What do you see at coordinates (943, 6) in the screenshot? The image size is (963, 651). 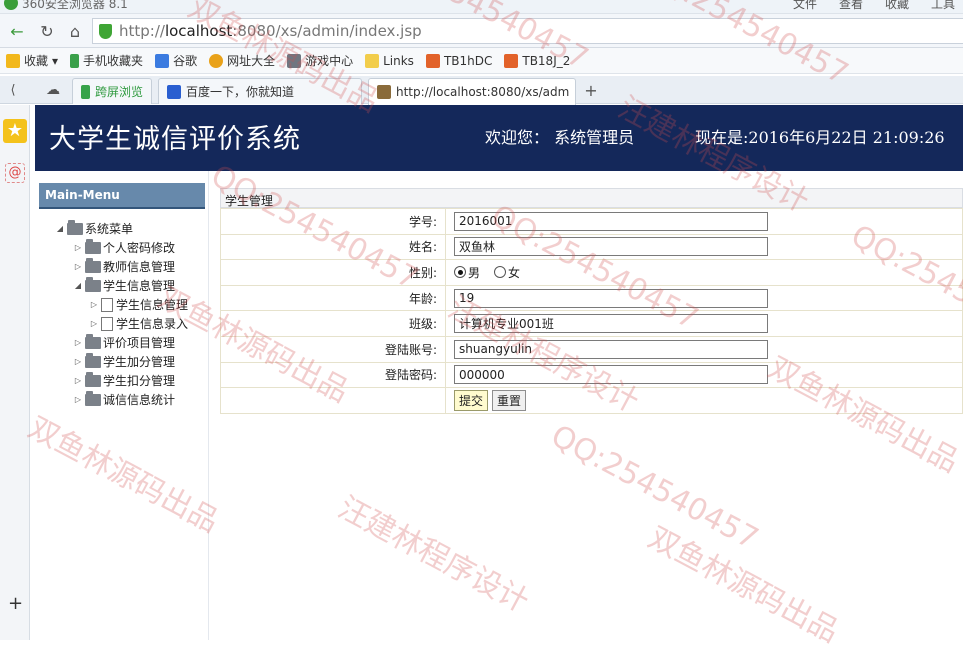 I see `menu-tools: 工具` at bounding box center [943, 6].